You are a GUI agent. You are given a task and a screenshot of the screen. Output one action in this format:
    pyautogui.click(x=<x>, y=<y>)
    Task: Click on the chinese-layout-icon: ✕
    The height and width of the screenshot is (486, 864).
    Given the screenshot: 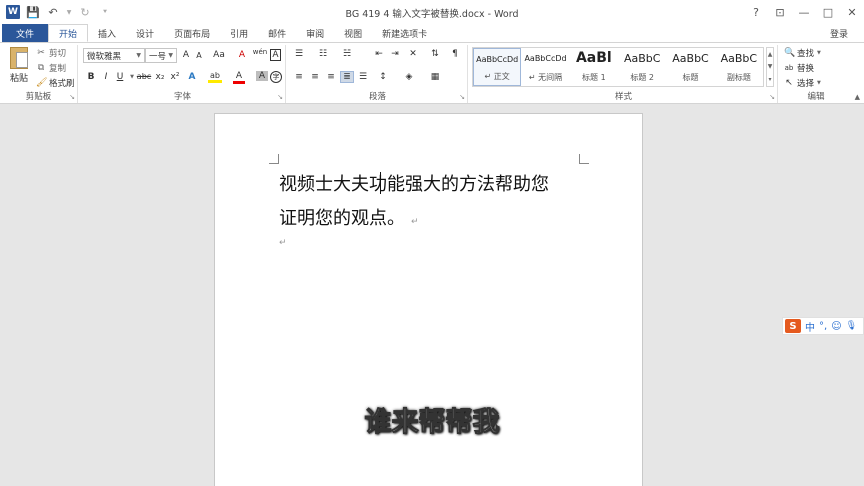 What is the action you would take?
    pyautogui.click(x=413, y=54)
    